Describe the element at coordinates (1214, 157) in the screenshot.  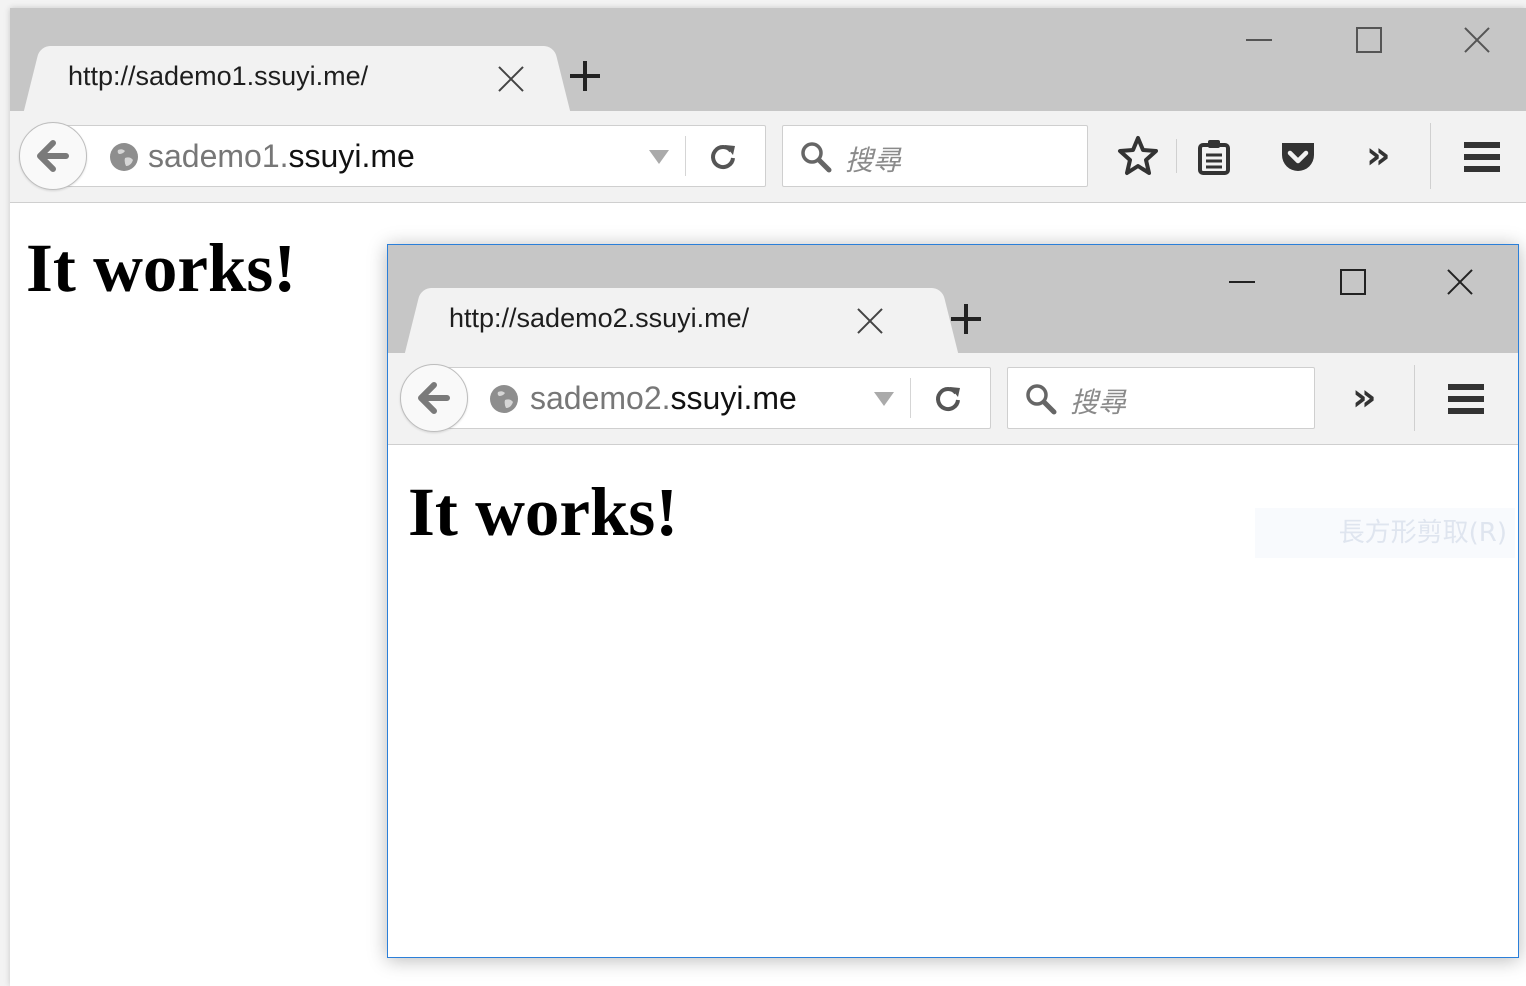
I see `reading-list-icon` at that location.